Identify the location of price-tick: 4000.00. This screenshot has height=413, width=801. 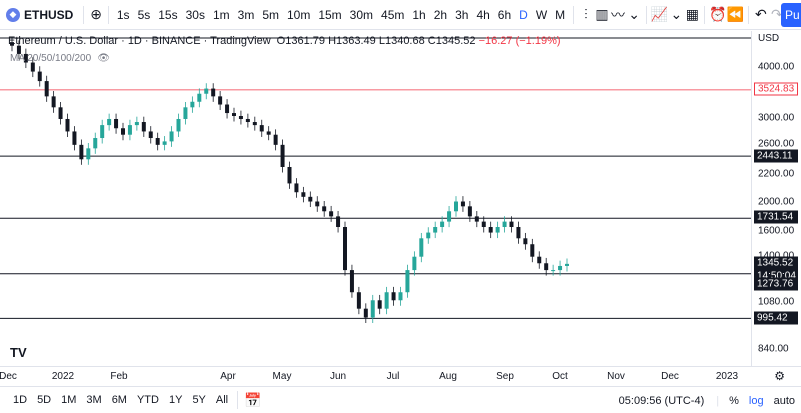
(776, 67).